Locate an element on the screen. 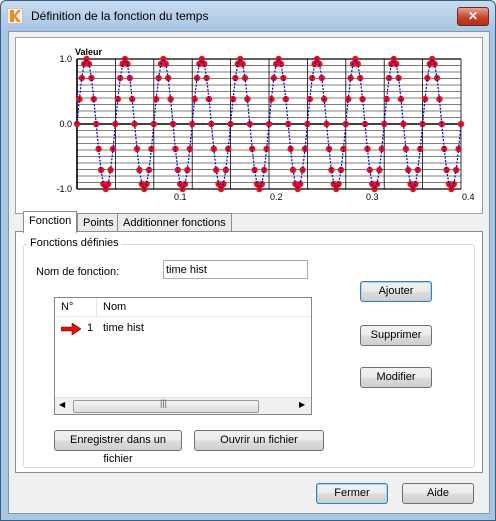 The height and width of the screenshot is (521, 496). horizontal-scrollbar: ◀ ||| ▶ is located at coordinates (183, 405).